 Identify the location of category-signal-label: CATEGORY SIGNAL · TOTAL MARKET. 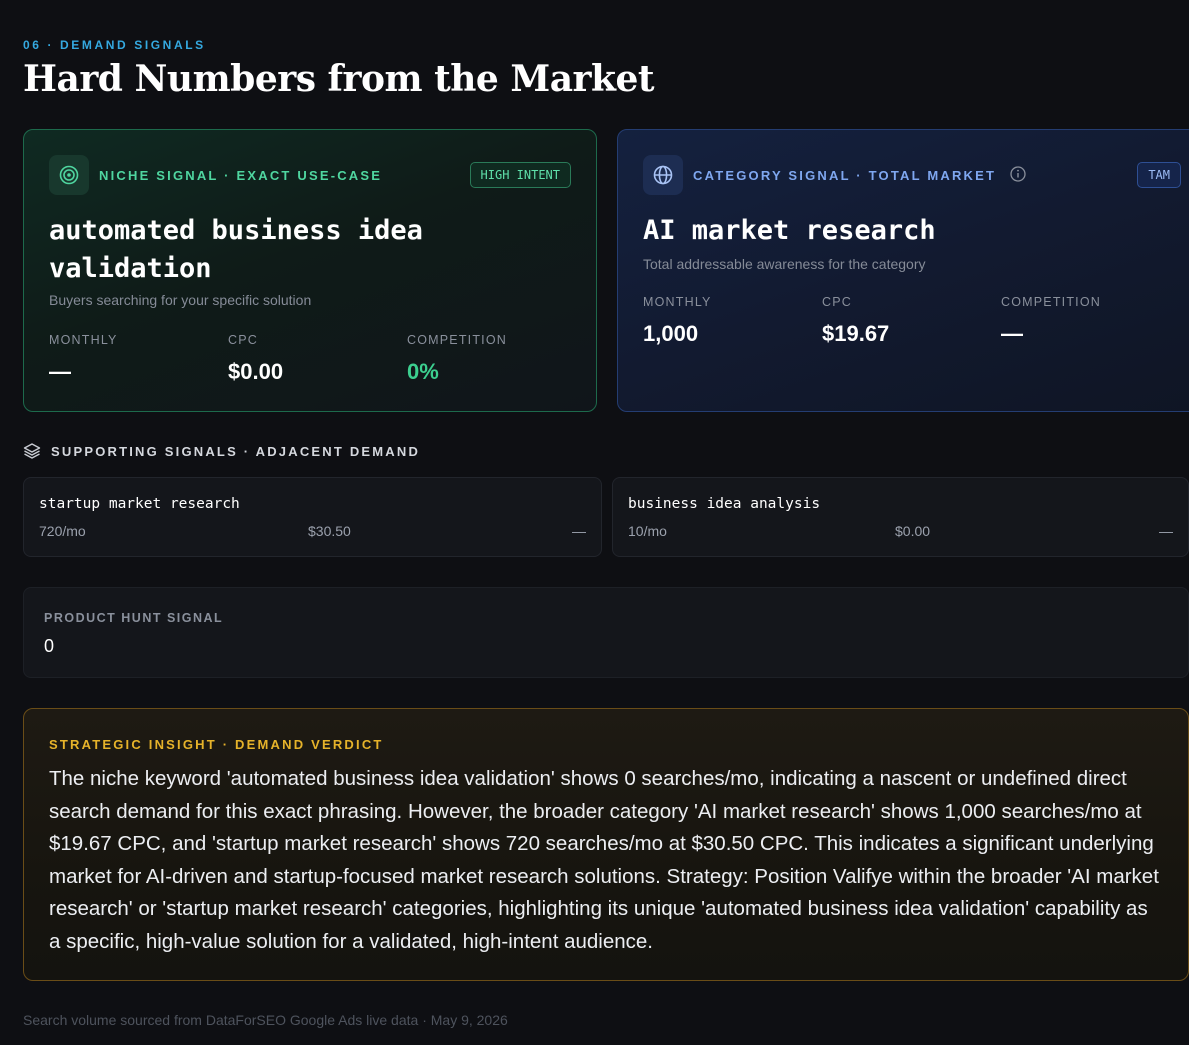
(859, 175).